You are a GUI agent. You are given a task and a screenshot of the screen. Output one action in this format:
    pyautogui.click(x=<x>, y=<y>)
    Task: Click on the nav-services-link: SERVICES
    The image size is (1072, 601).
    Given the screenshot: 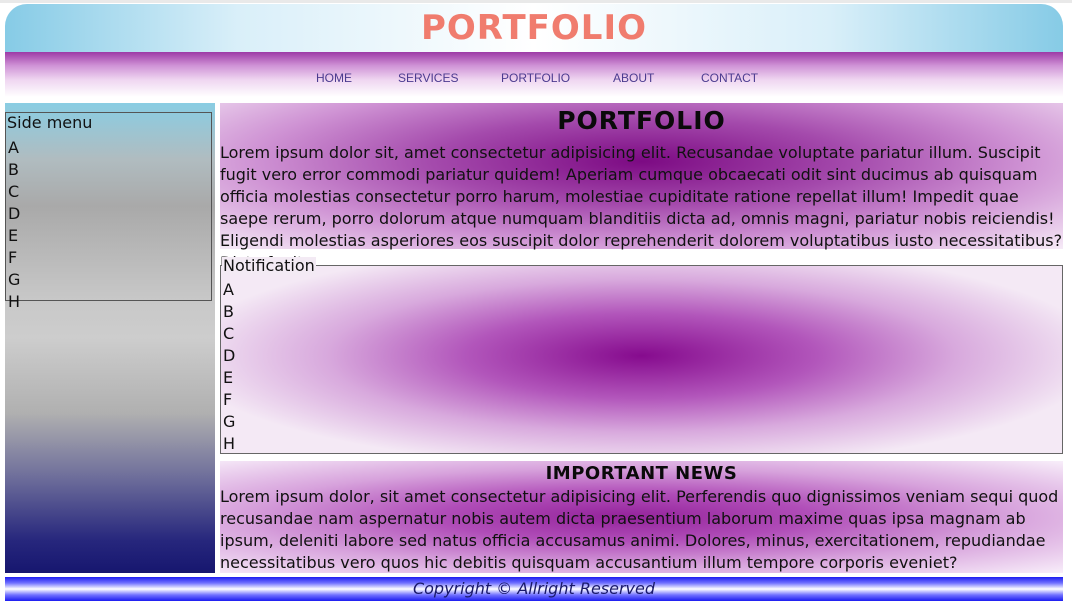 What is the action you would take?
    pyautogui.click(x=428, y=78)
    